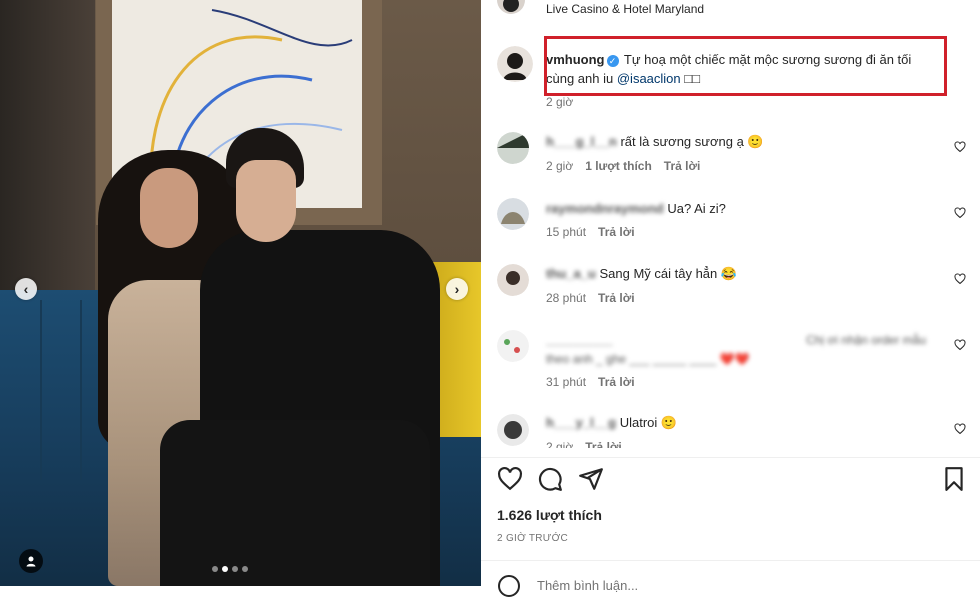 The height and width of the screenshot is (598, 980). Describe the element at coordinates (605, 208) in the screenshot. I see `comment-username: raymondnraymond` at that location.